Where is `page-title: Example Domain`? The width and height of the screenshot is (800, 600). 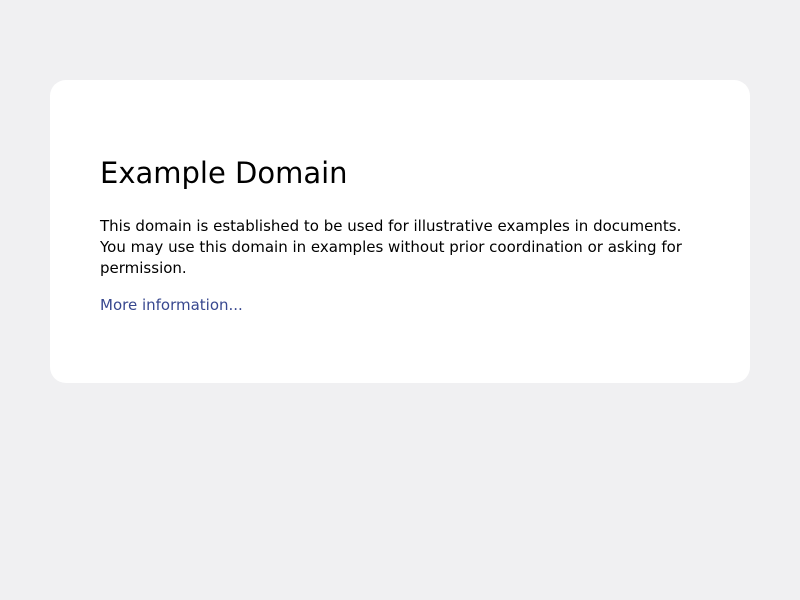
page-title: Example Domain is located at coordinates (224, 173).